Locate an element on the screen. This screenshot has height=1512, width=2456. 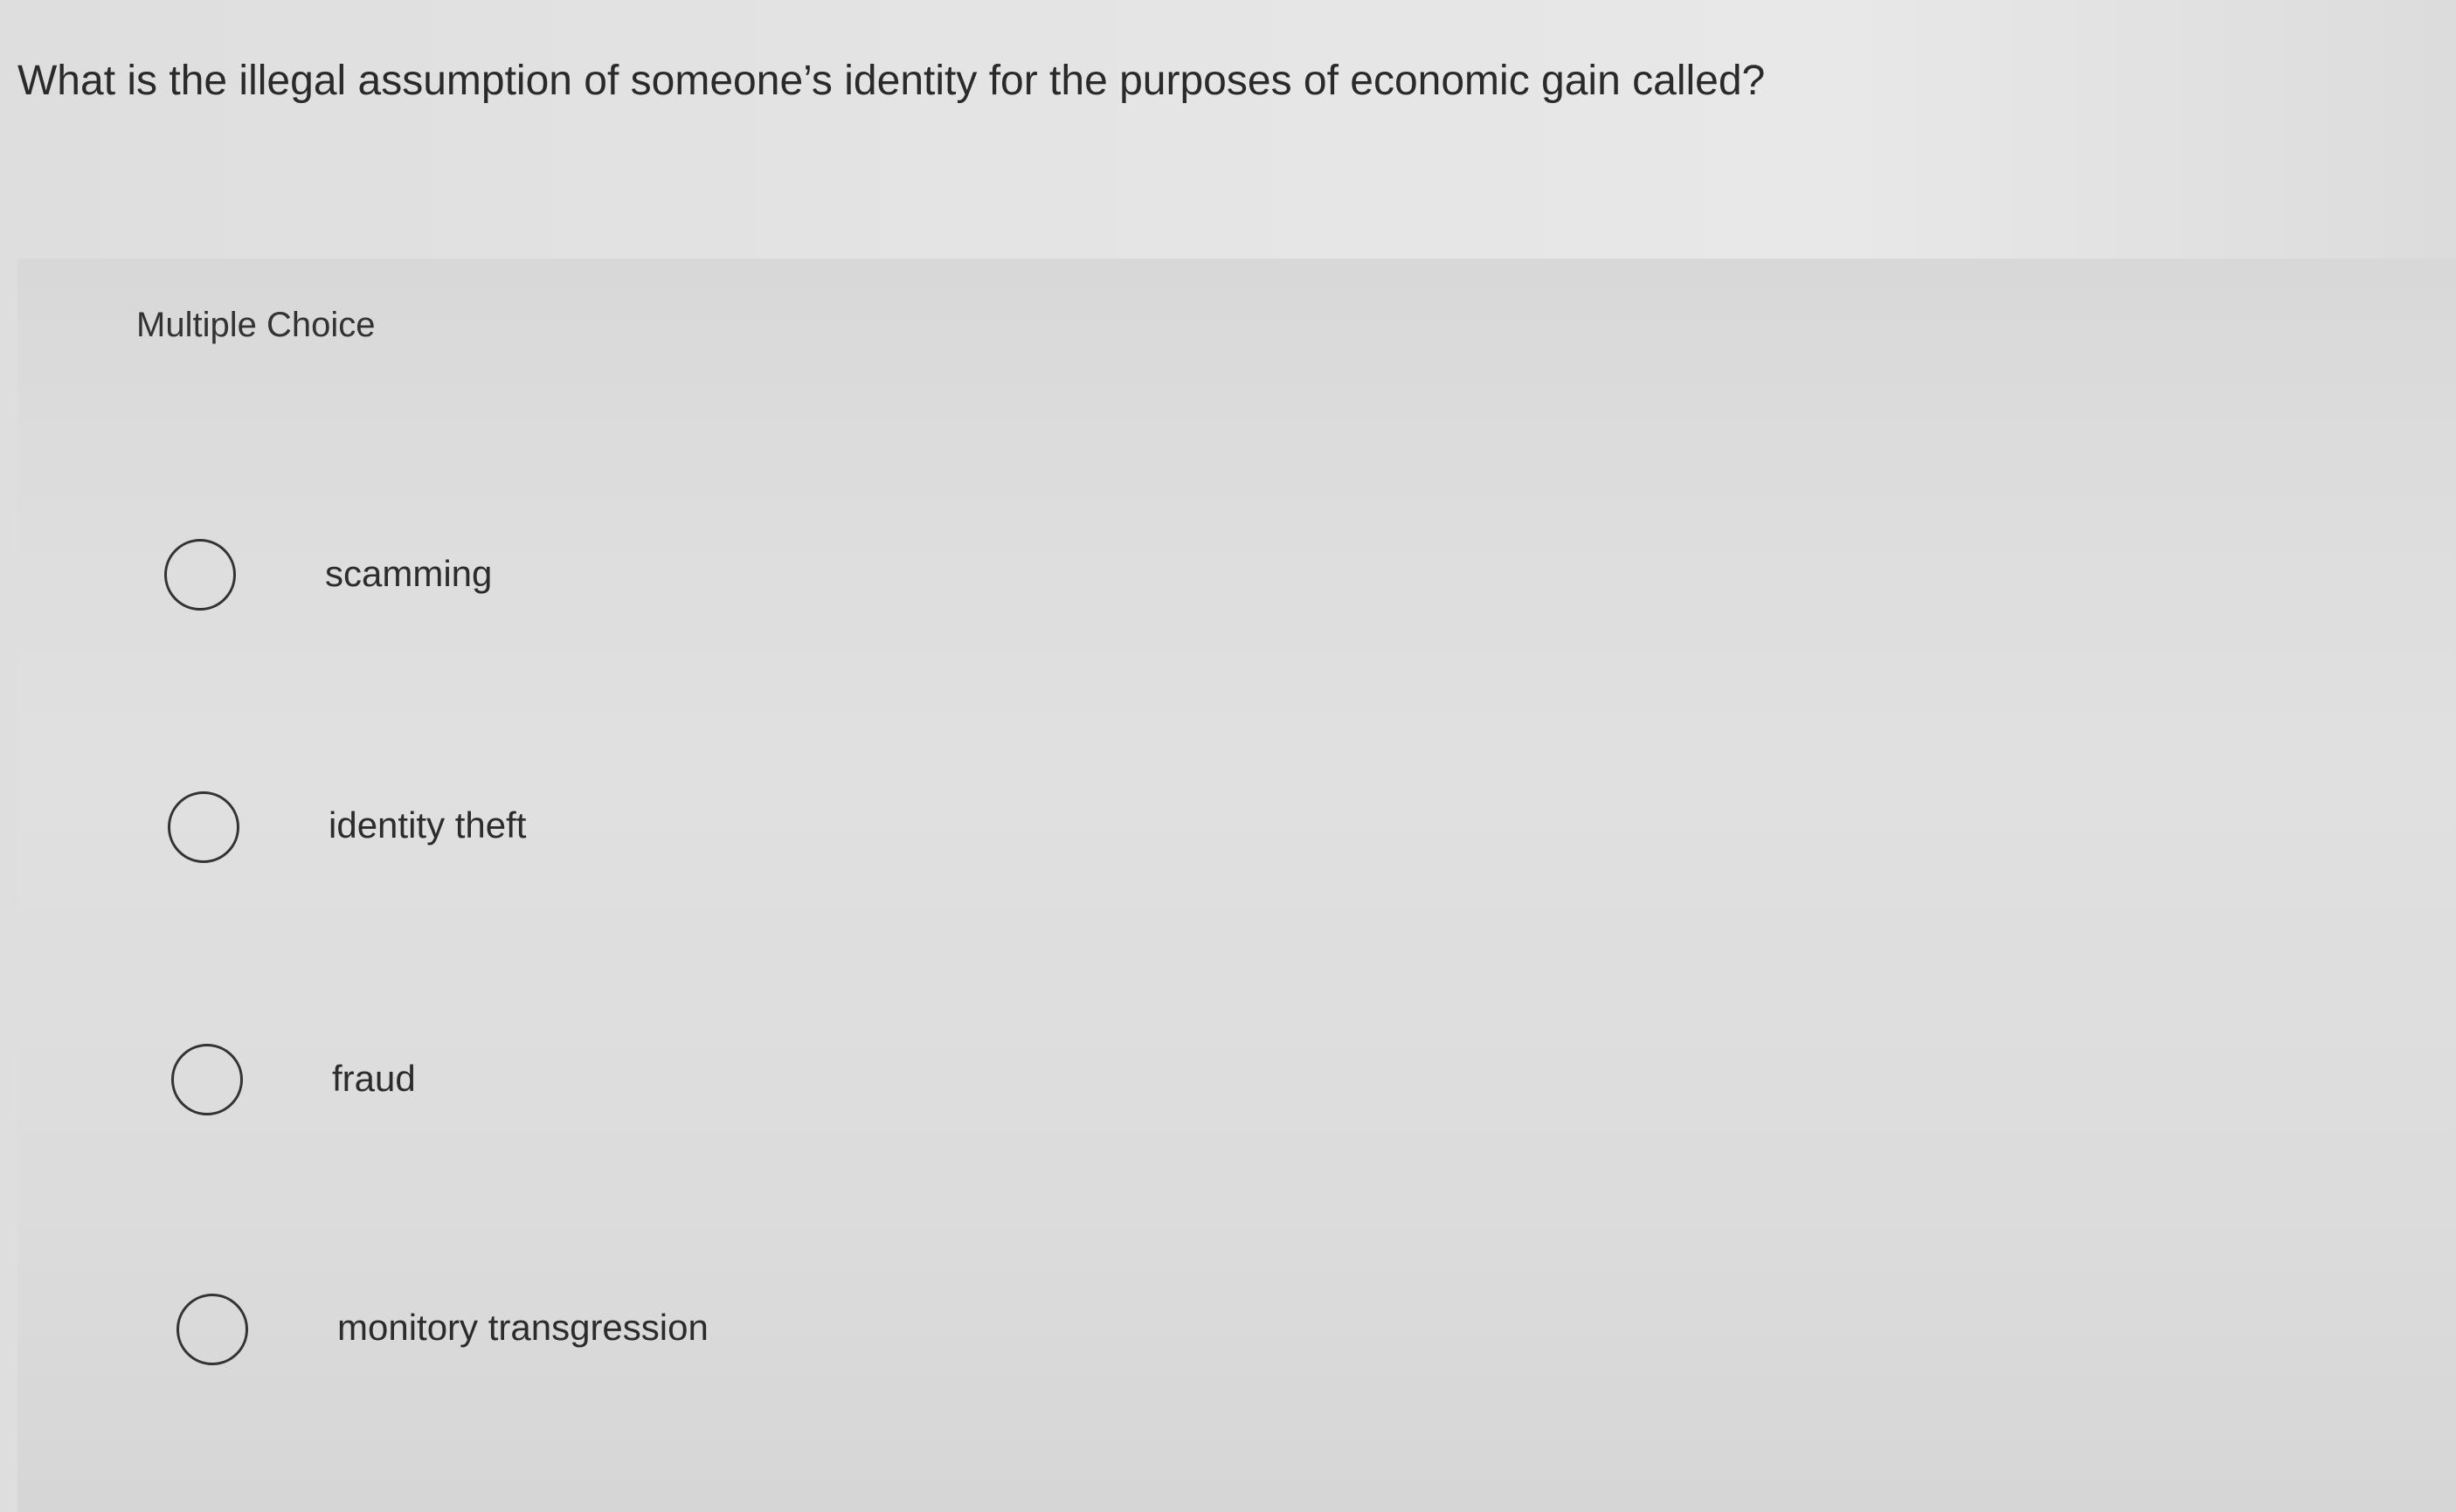
answer-option-label: monitory transgression is located at coordinates (523, 1327).